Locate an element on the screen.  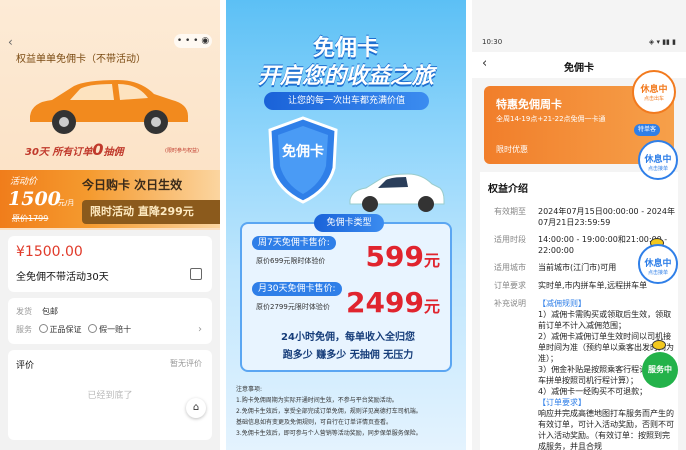
bird-mascot-icon is located at coordinates (659, 345).